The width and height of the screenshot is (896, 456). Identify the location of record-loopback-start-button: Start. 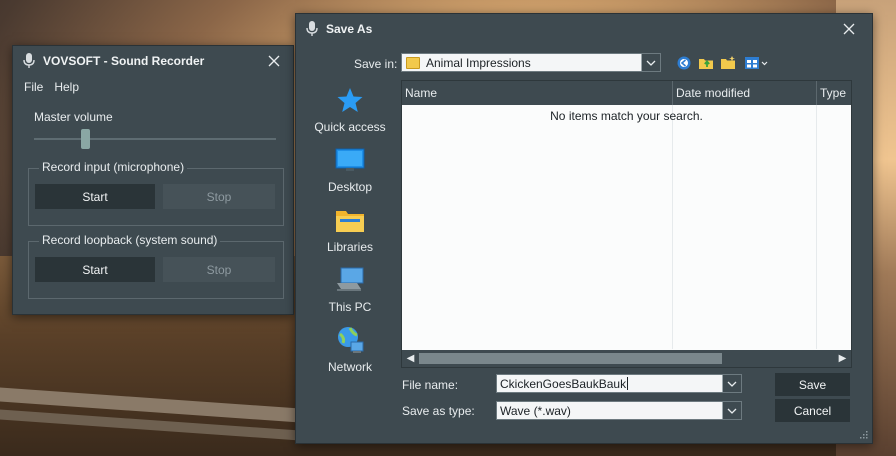
(95, 269).